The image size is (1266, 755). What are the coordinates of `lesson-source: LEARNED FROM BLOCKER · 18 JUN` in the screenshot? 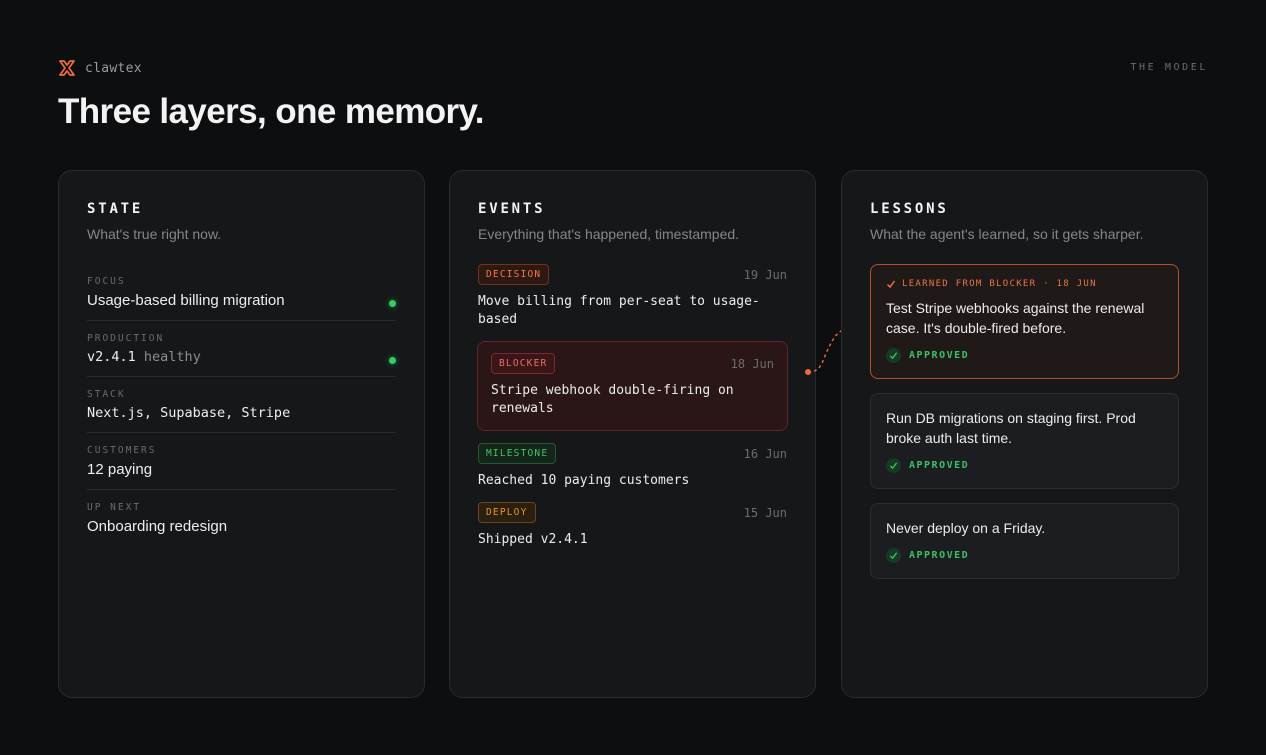 It's located at (999, 284).